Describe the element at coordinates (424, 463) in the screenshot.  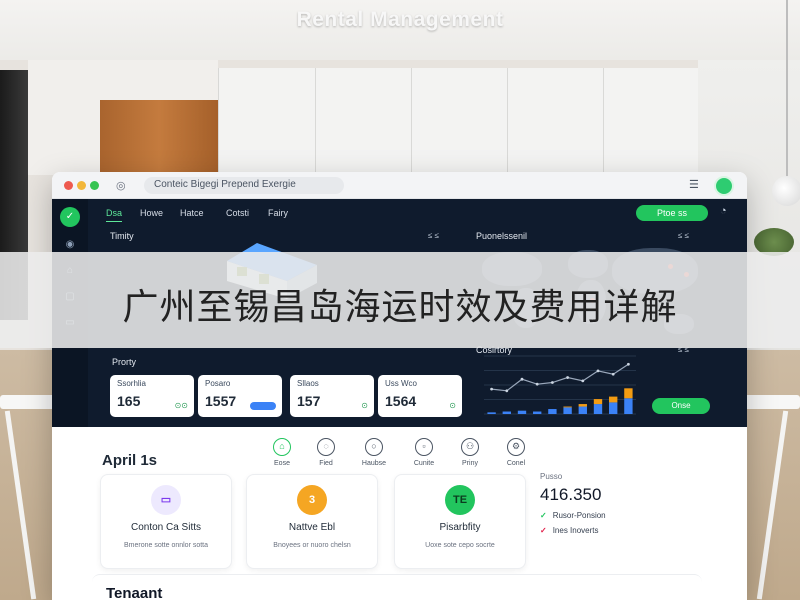
I see `toolbar-label: Cunite` at that location.